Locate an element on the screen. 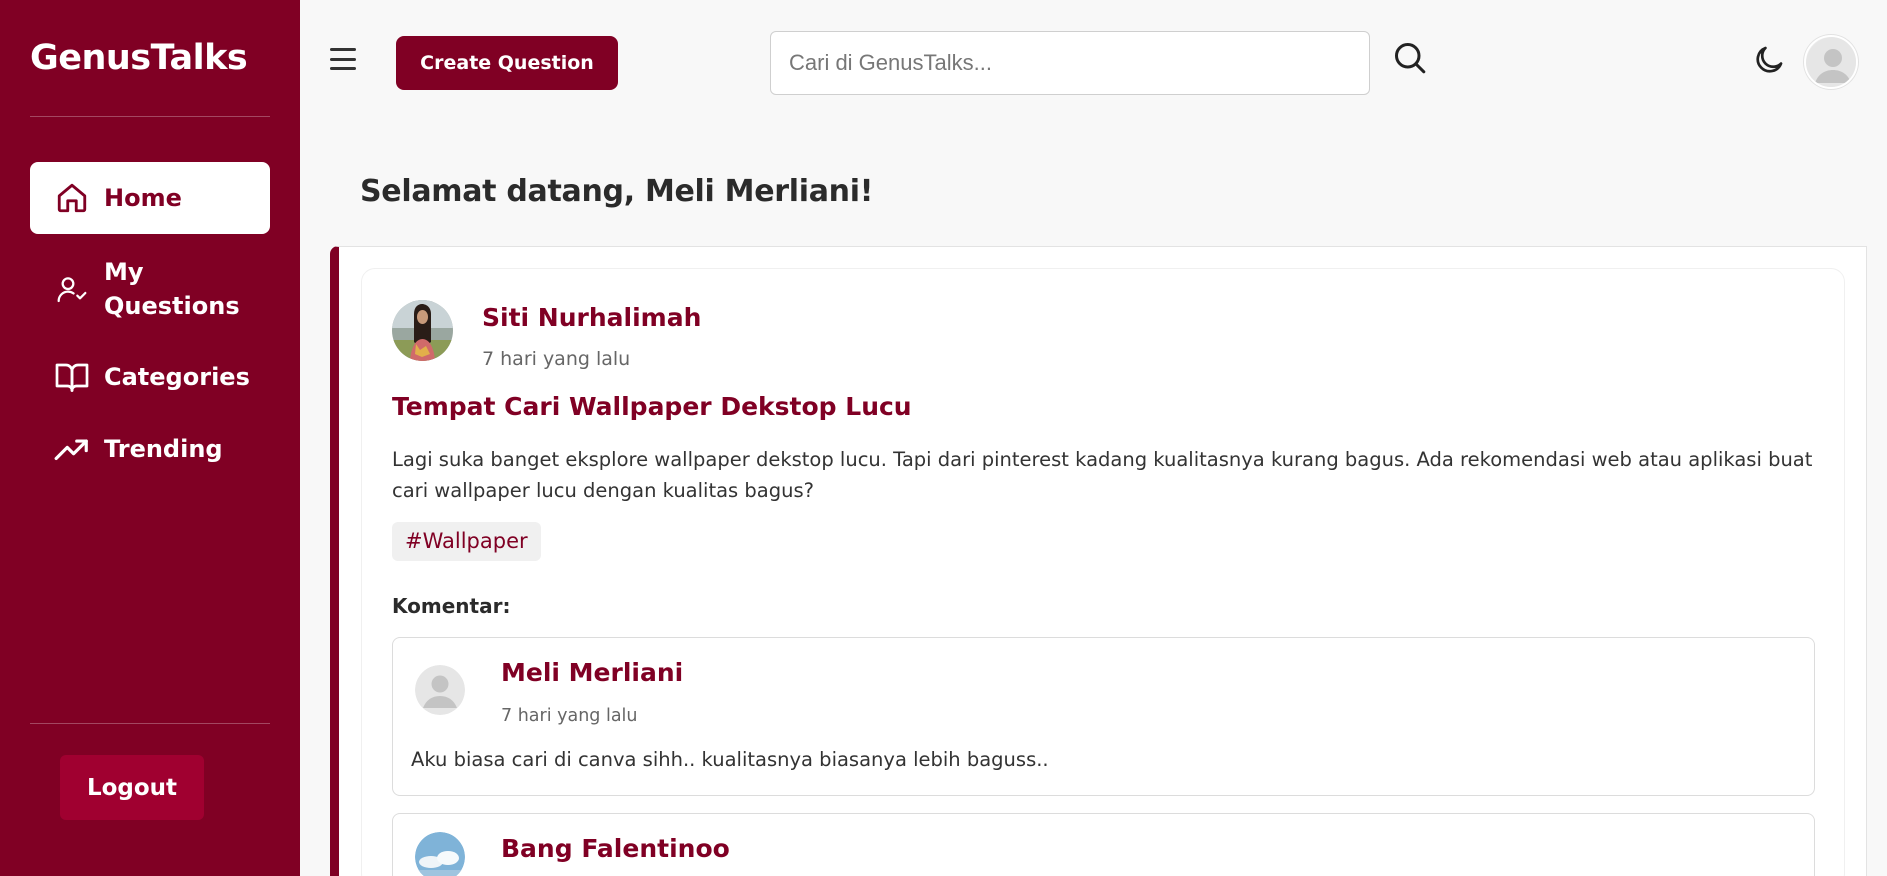 This screenshot has height=876, width=1887. search-icon is located at coordinates (1410, 58).